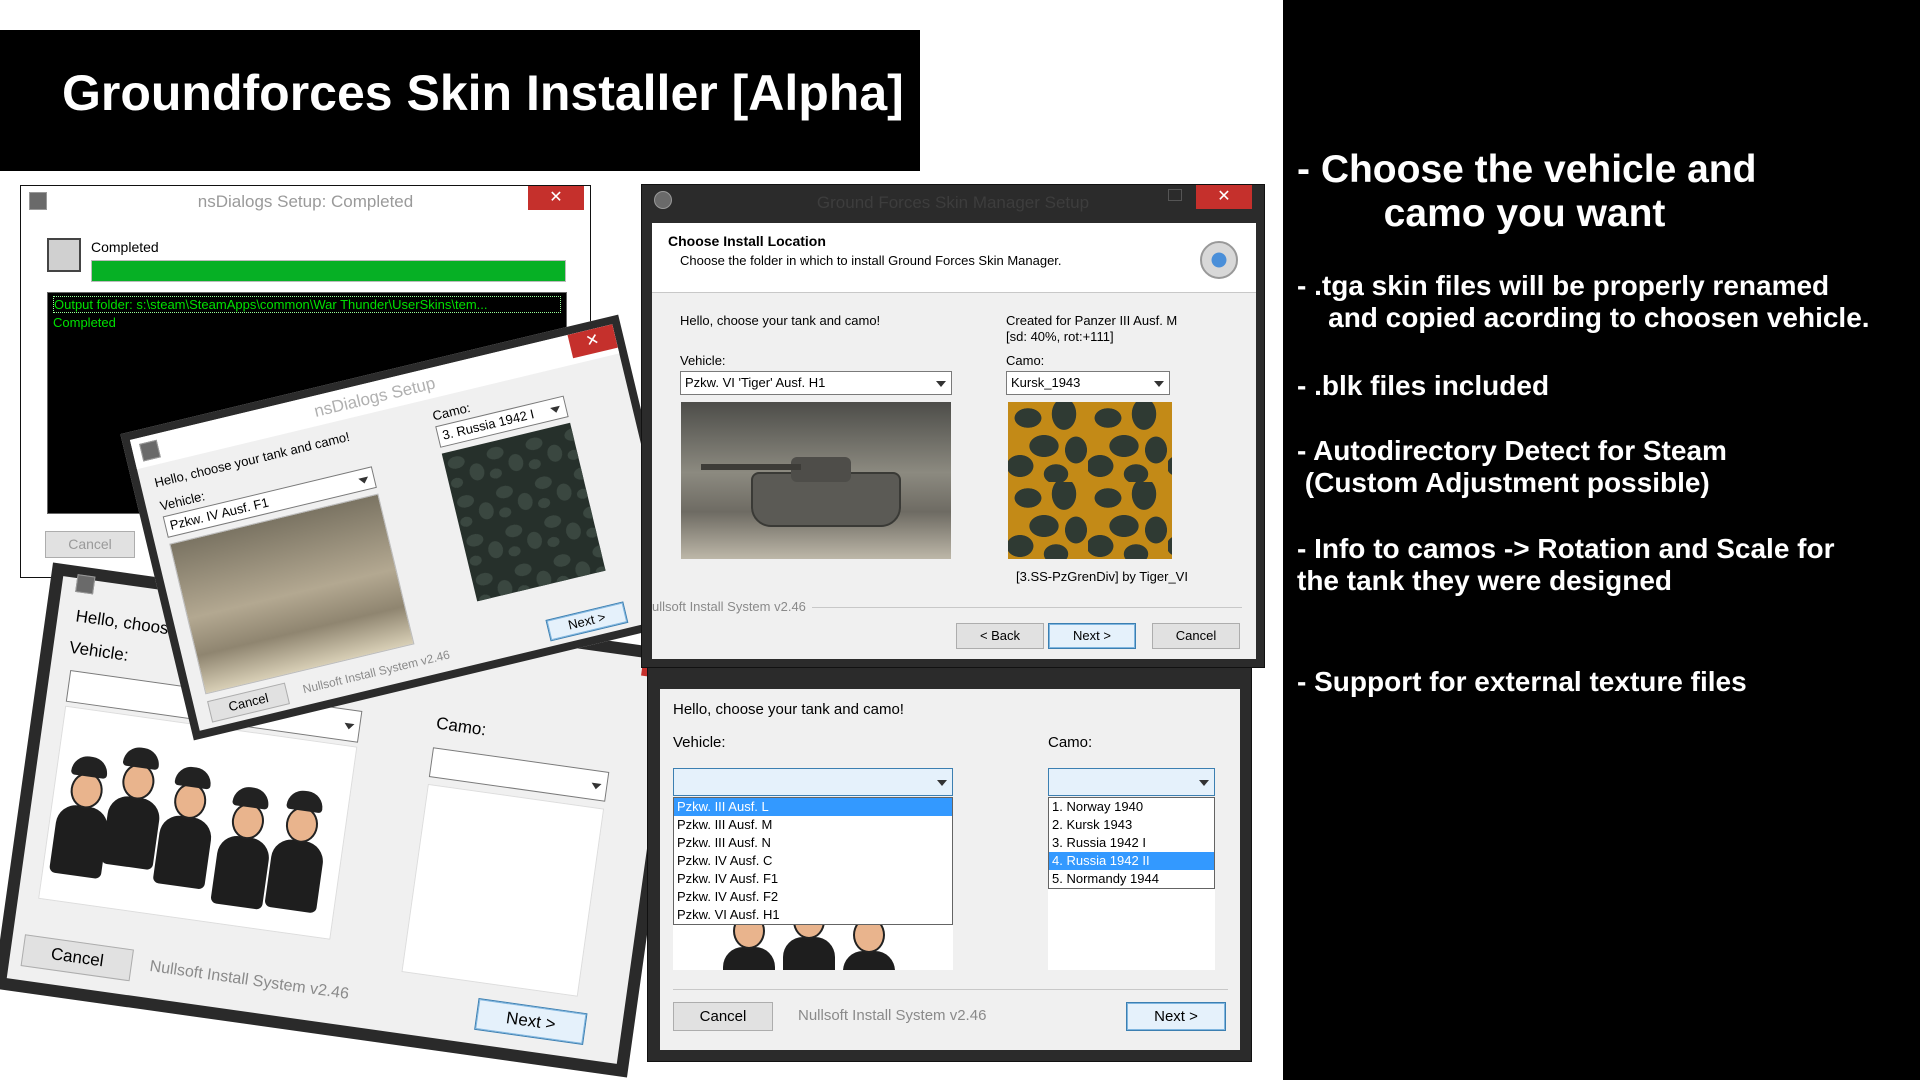  What do you see at coordinates (813, 879) in the screenshot?
I see `vehicle-option: Pzkw. IV Ausf. F1` at bounding box center [813, 879].